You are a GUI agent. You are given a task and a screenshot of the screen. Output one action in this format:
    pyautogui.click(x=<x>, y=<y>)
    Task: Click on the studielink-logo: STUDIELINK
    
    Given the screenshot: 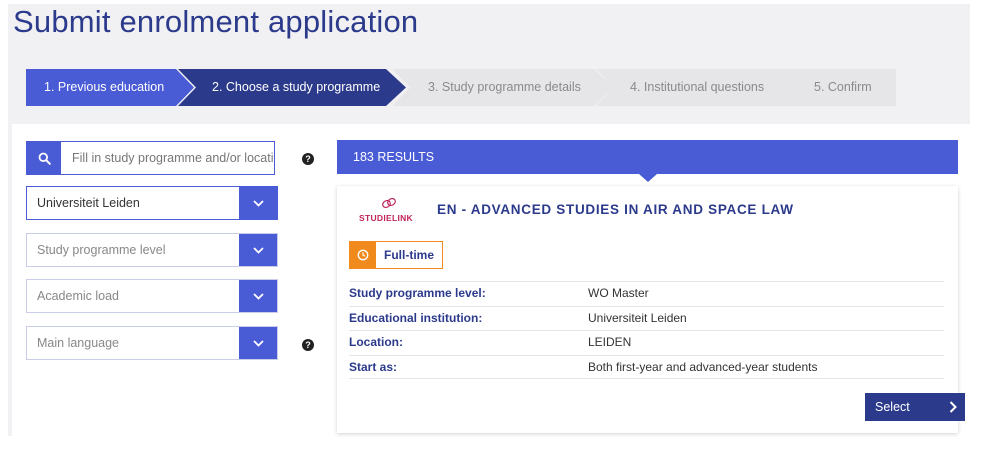 What is the action you would take?
    pyautogui.click(x=388, y=211)
    